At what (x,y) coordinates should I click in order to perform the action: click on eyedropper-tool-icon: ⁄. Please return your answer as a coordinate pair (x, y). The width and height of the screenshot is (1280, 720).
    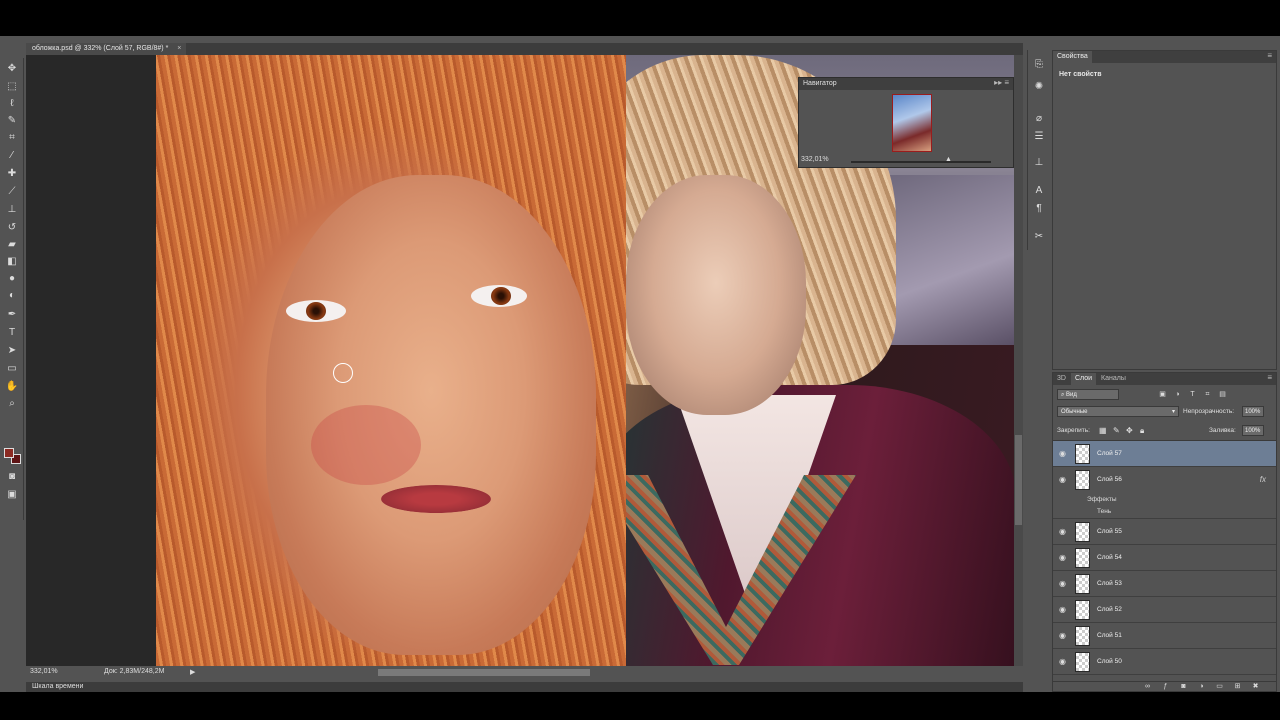
    Looking at the image, I should click on (12, 156).